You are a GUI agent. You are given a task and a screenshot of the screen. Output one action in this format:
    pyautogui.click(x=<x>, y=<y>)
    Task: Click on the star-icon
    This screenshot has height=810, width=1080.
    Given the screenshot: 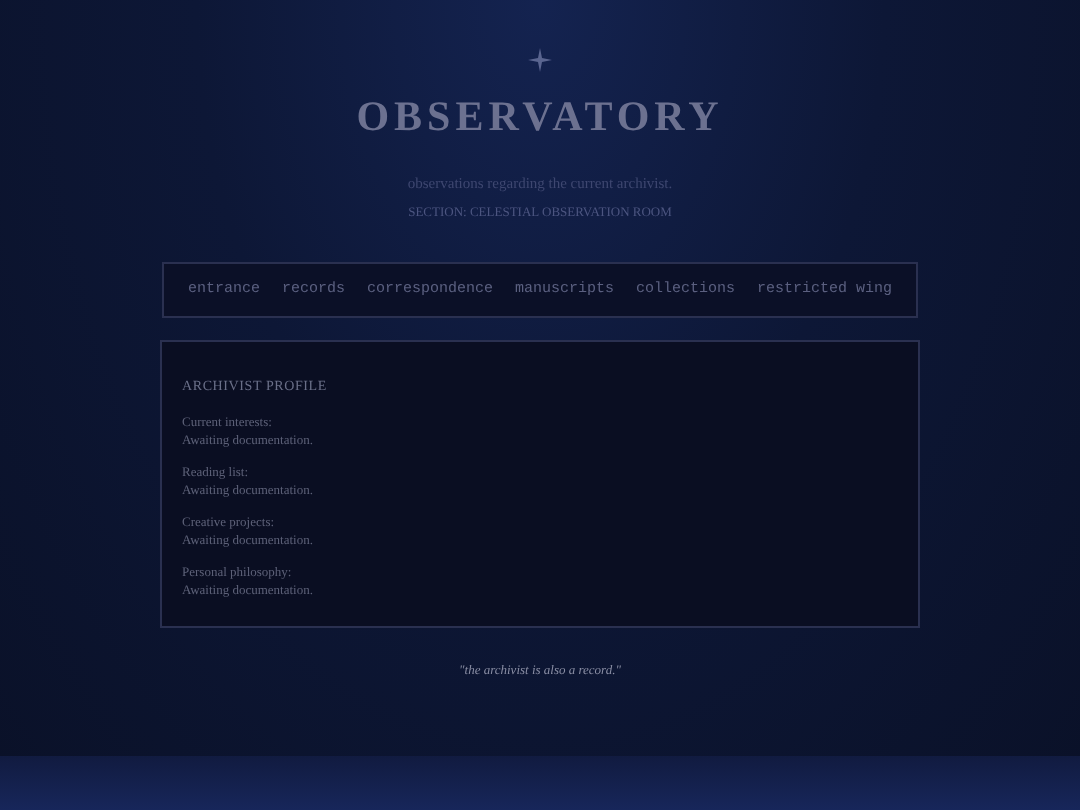 What is the action you would take?
    pyautogui.click(x=540, y=60)
    